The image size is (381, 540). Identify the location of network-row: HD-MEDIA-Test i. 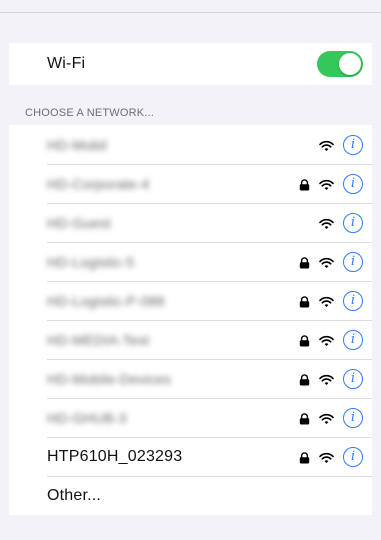
(190, 339).